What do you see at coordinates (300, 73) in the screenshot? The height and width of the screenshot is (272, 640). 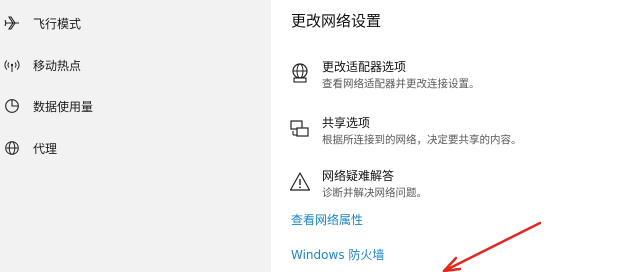 I see `adapter-globe-icon` at bounding box center [300, 73].